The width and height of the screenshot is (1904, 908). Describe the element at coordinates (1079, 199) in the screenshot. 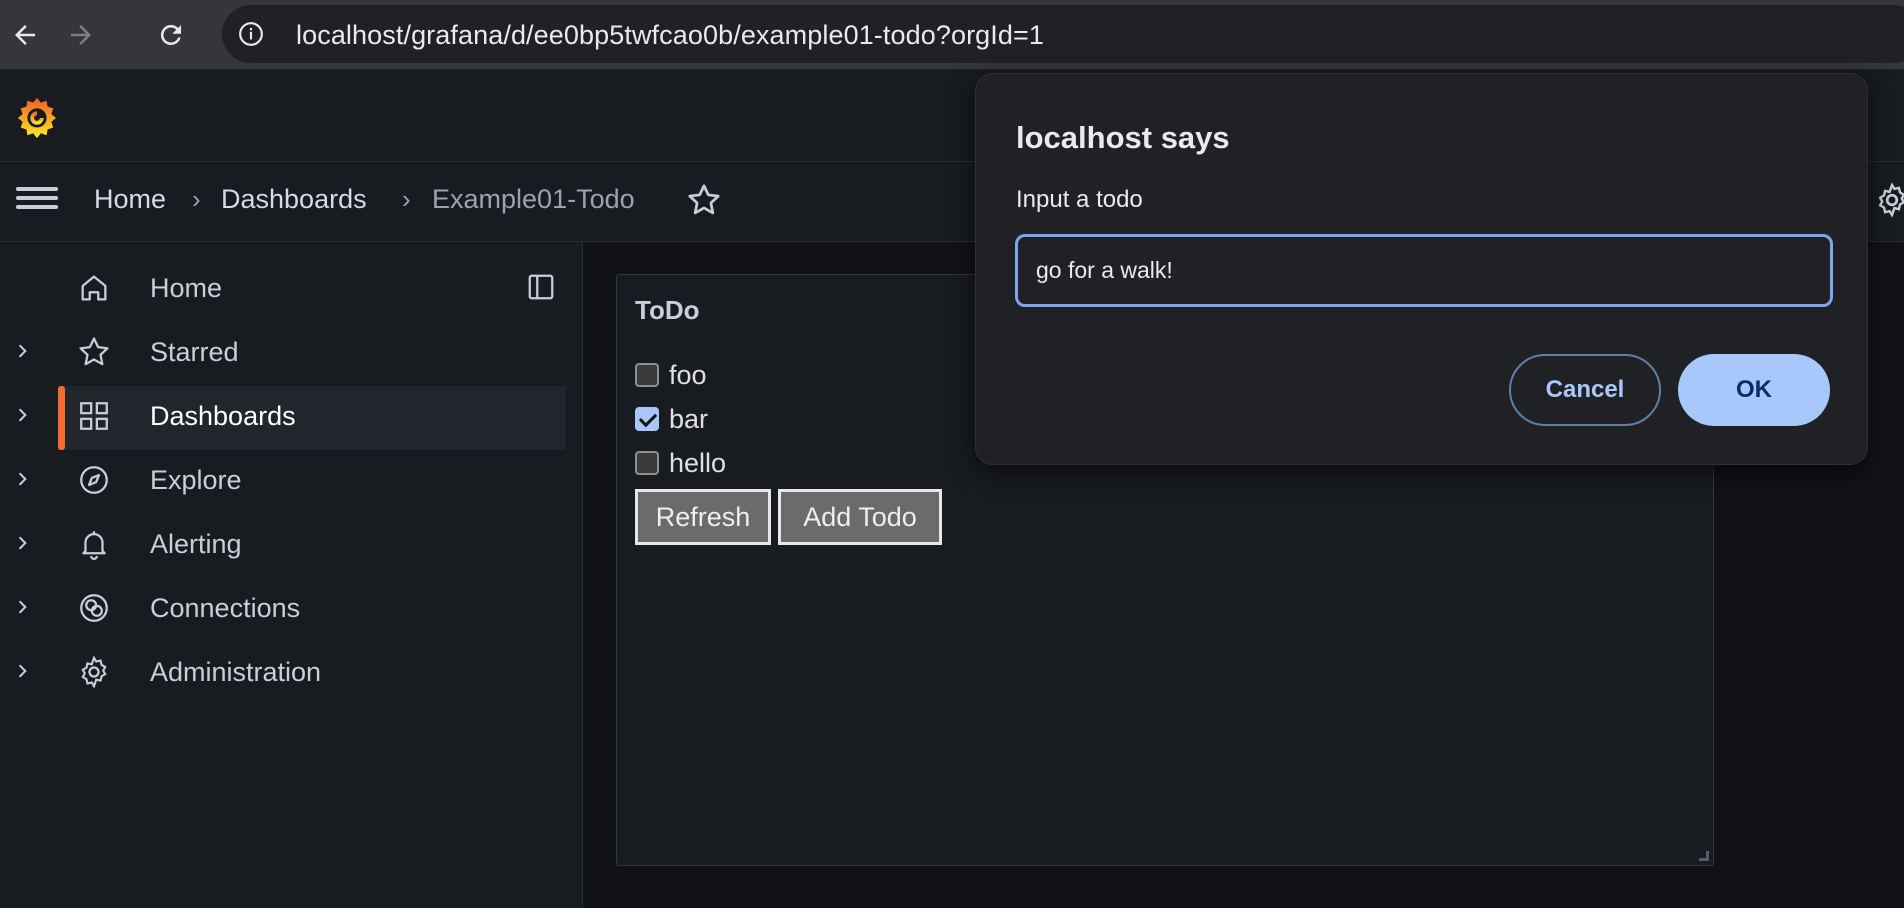

I see `dialog-message: Input a todo` at that location.